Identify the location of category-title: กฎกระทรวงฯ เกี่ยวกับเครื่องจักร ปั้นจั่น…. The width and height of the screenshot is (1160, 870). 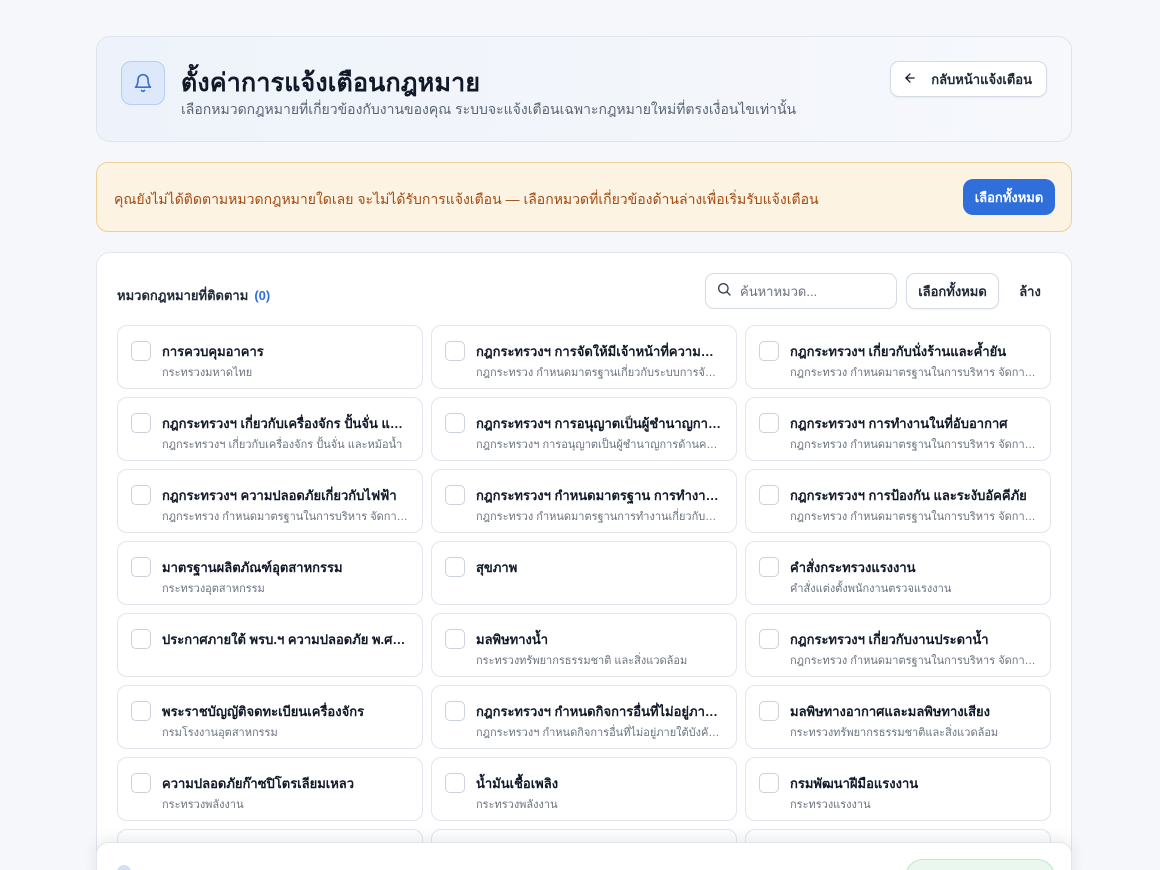
(285, 423).